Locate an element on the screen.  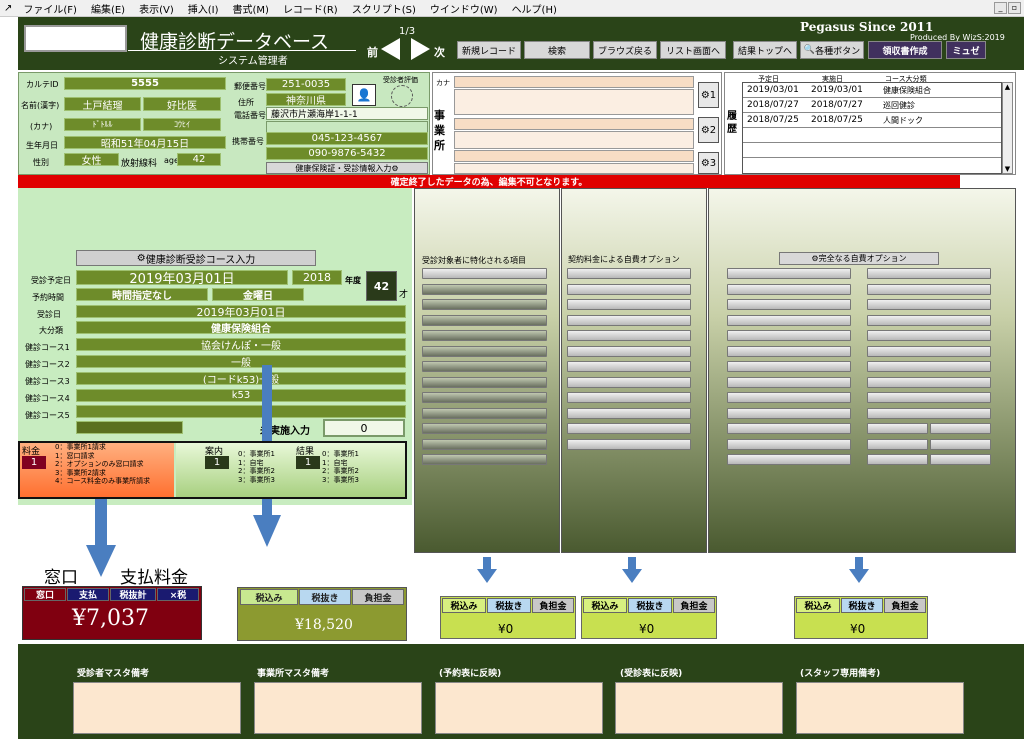
category-field: 健康保険組合 is located at coordinates (241, 327).